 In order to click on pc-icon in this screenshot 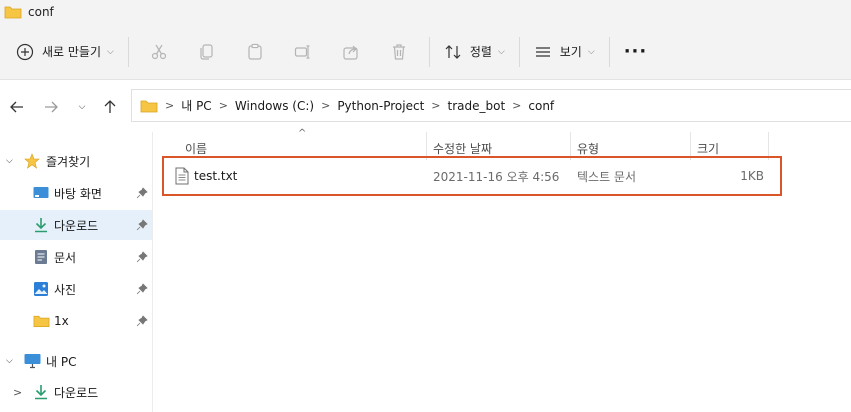, I will do `click(32, 361)`.